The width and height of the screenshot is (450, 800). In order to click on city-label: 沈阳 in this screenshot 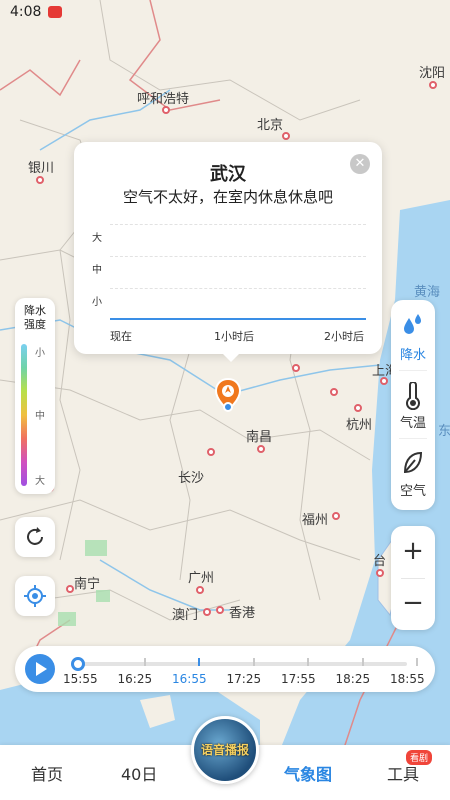, I will do `click(432, 73)`.